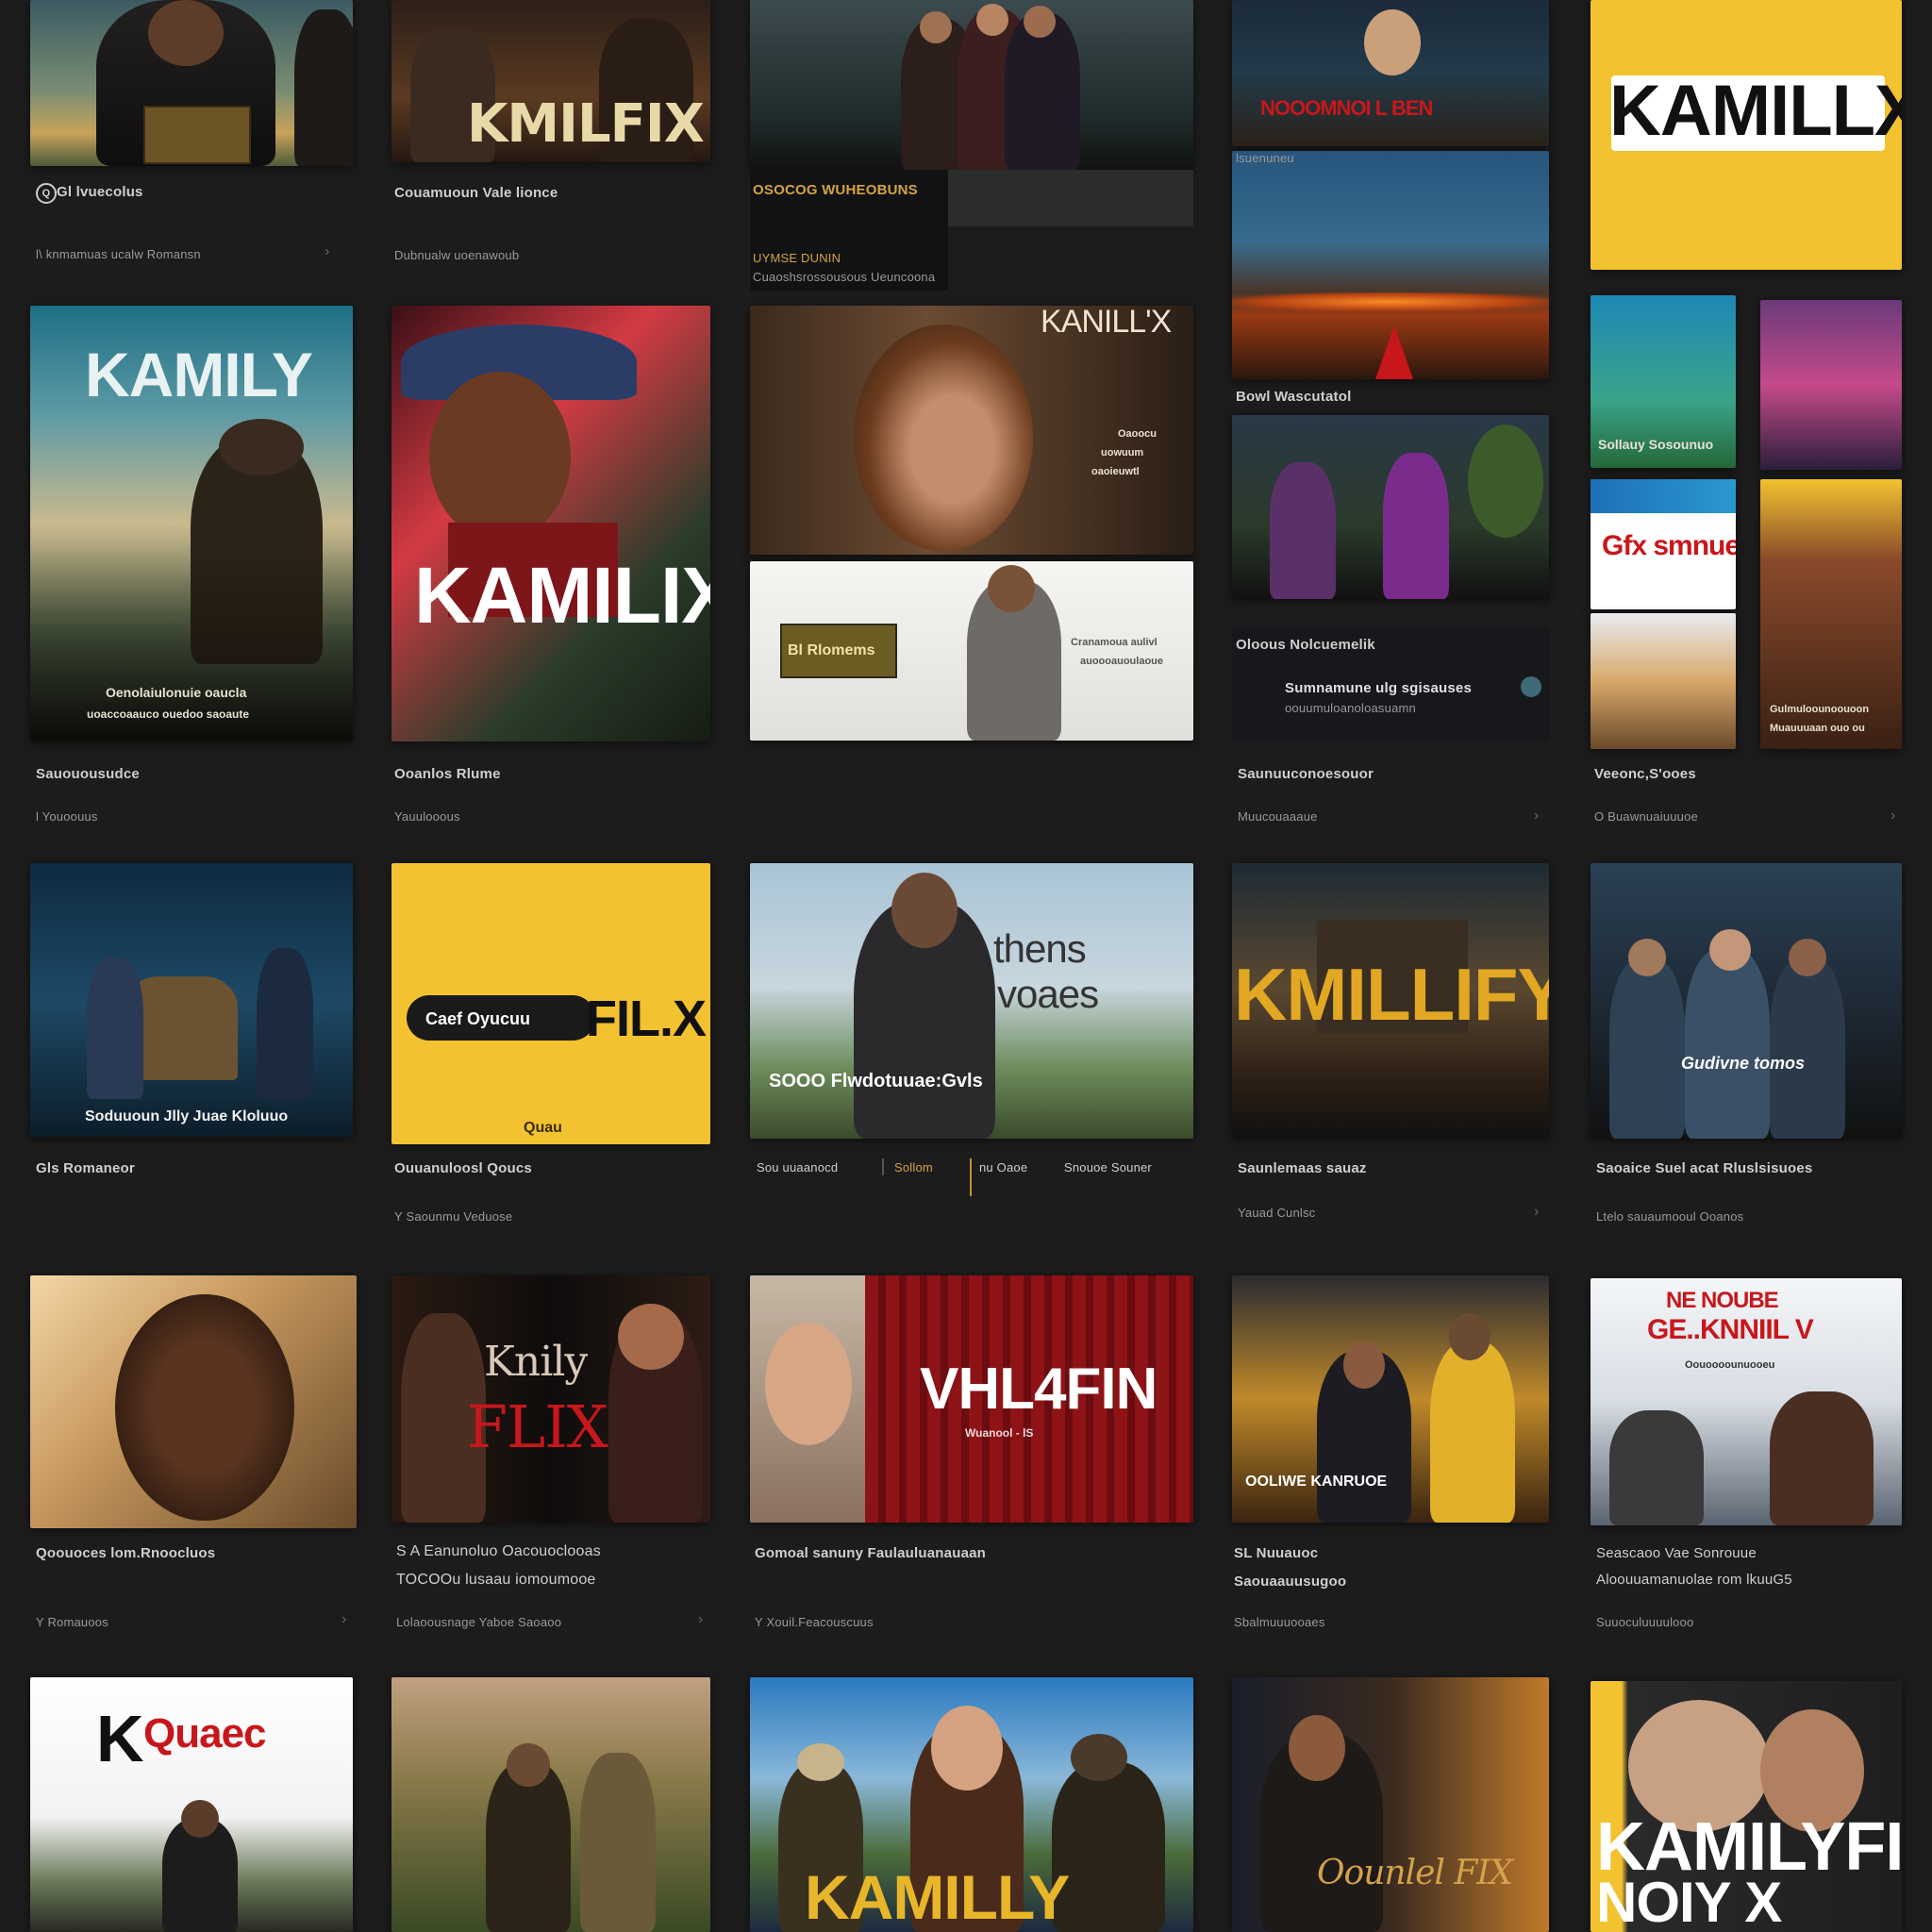 This screenshot has width=1932, height=1932. I want to click on caption-r4c3: Gomoal sanuny Faulauluanauaan, so click(871, 1553).